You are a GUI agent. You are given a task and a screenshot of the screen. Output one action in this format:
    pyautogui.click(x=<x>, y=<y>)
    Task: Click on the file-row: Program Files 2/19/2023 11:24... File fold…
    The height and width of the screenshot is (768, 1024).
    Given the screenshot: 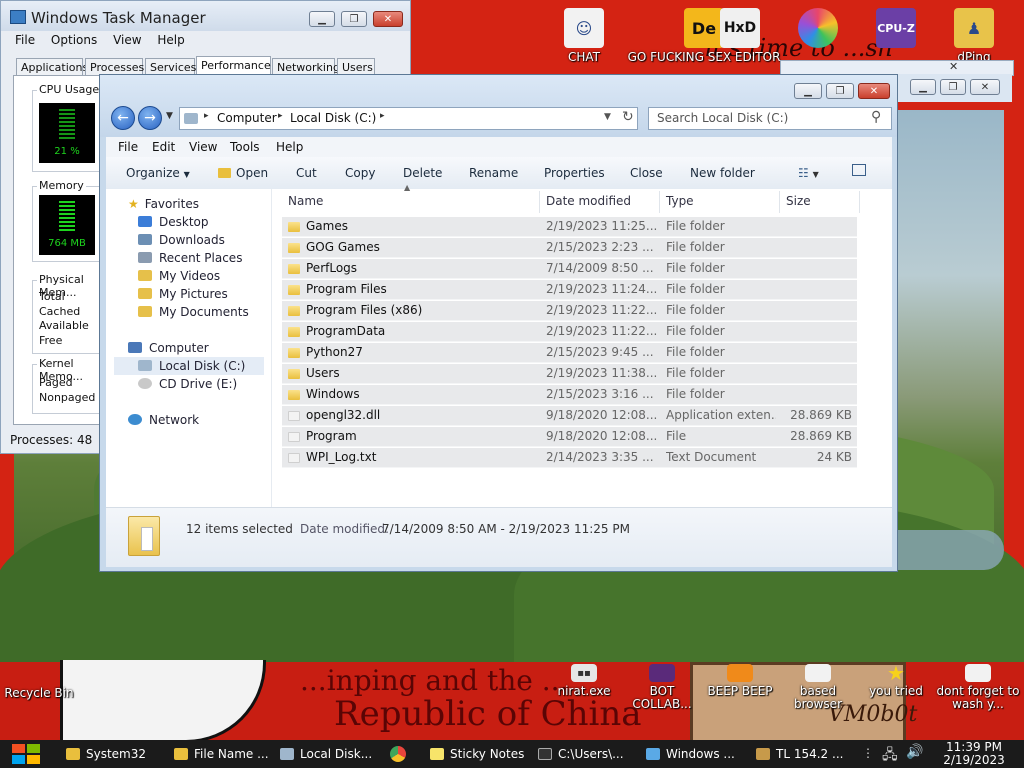 What is the action you would take?
    pyautogui.click(x=569, y=290)
    